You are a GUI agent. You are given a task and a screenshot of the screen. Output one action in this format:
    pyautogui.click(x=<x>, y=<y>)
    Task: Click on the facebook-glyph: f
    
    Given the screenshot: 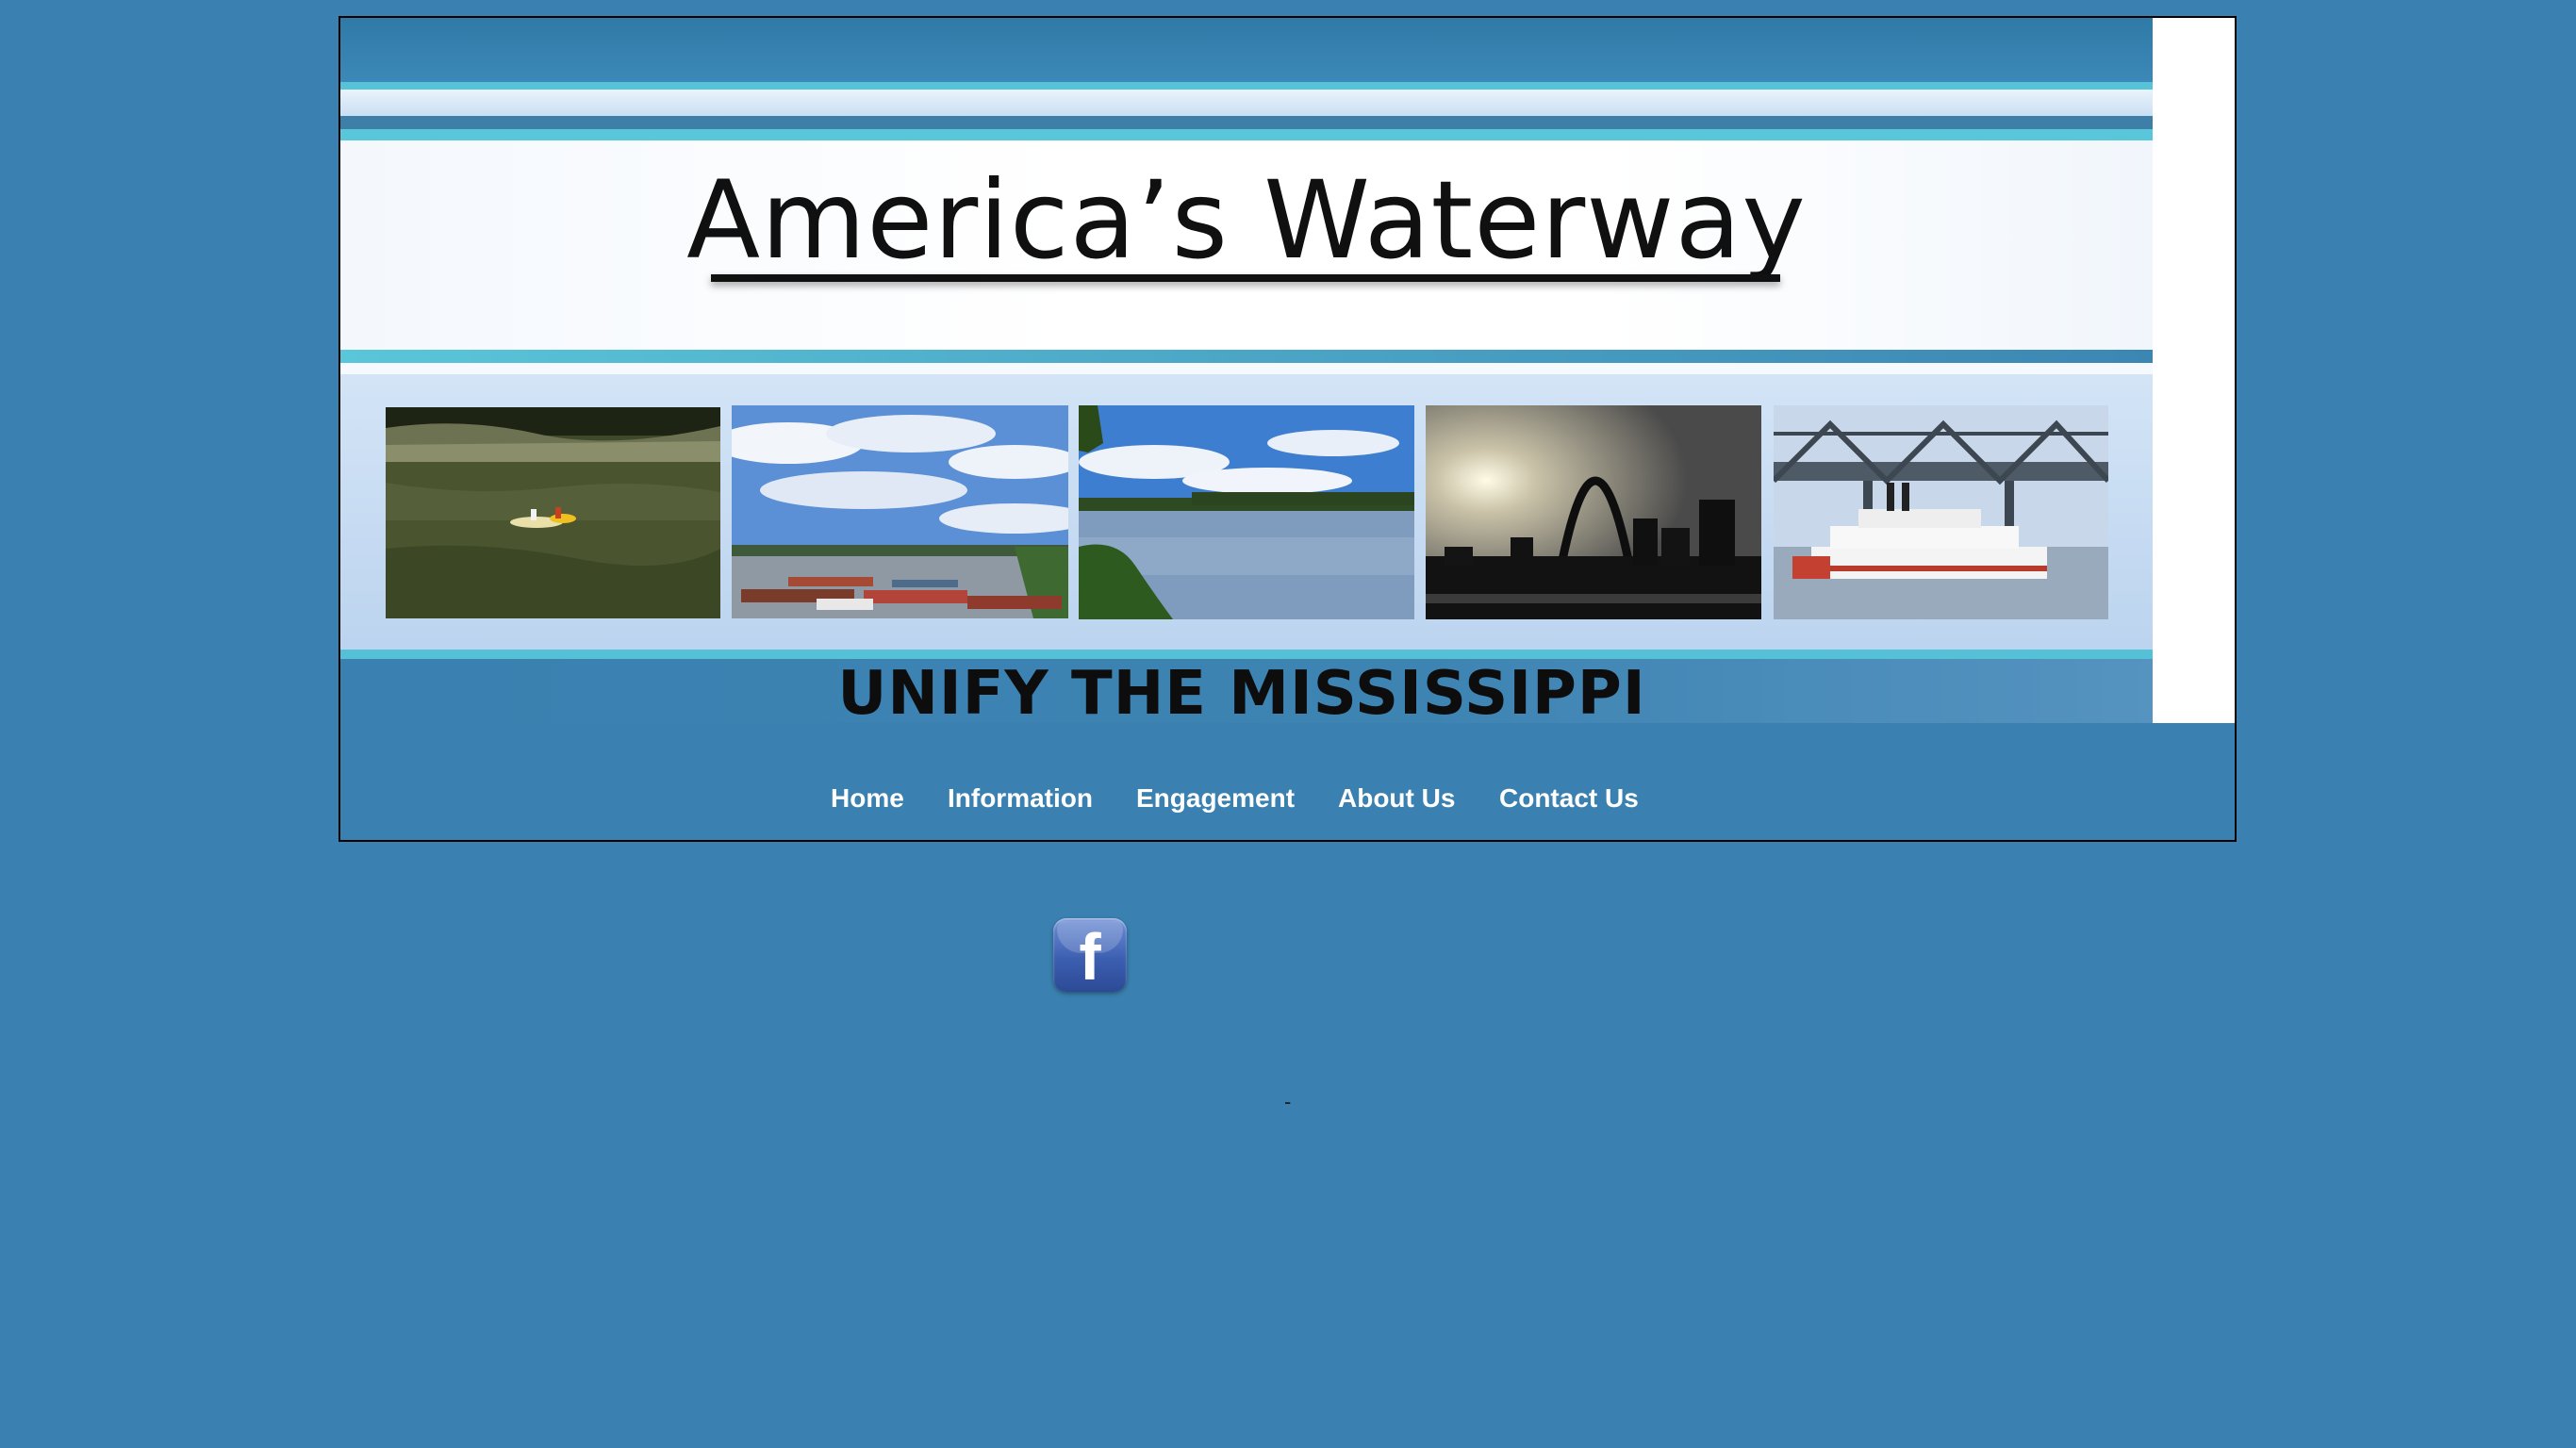 What is the action you would take?
    pyautogui.click(x=1090, y=956)
    